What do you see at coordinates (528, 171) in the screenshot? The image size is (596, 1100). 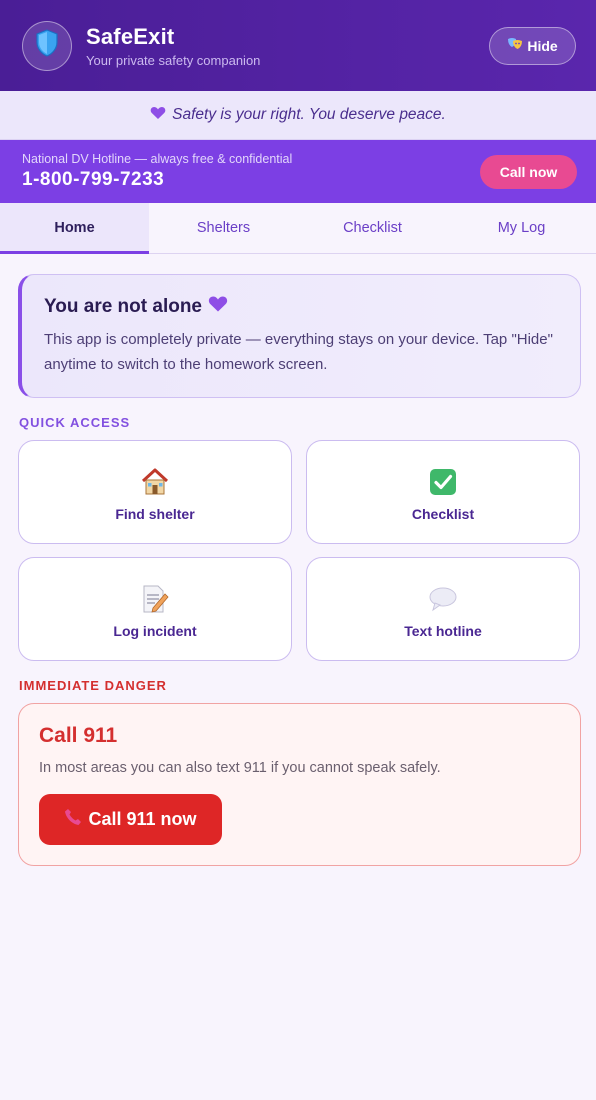 I see `call-now-button: Call now` at bounding box center [528, 171].